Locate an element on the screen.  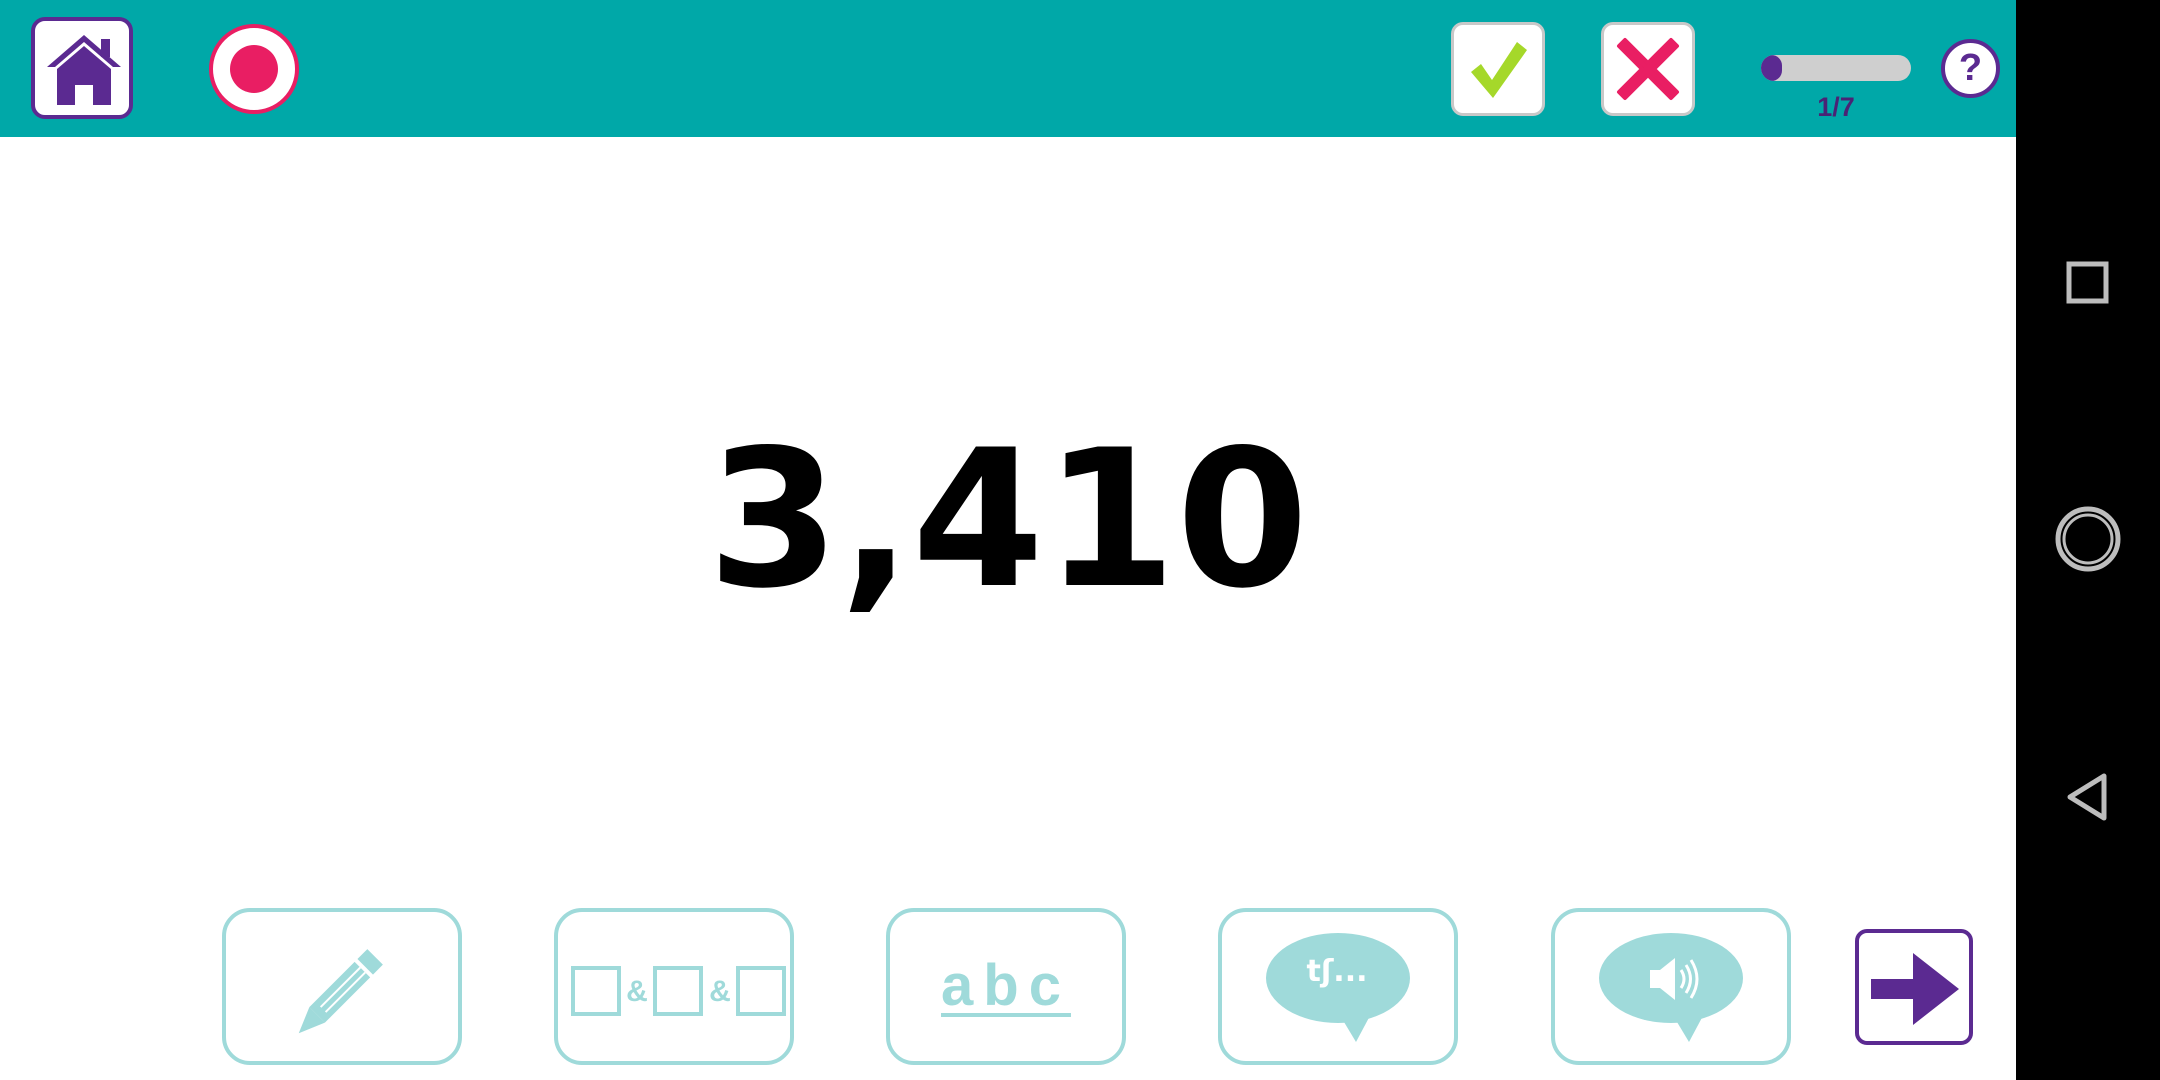
ampersand-1: & is located at coordinates (637, 991).